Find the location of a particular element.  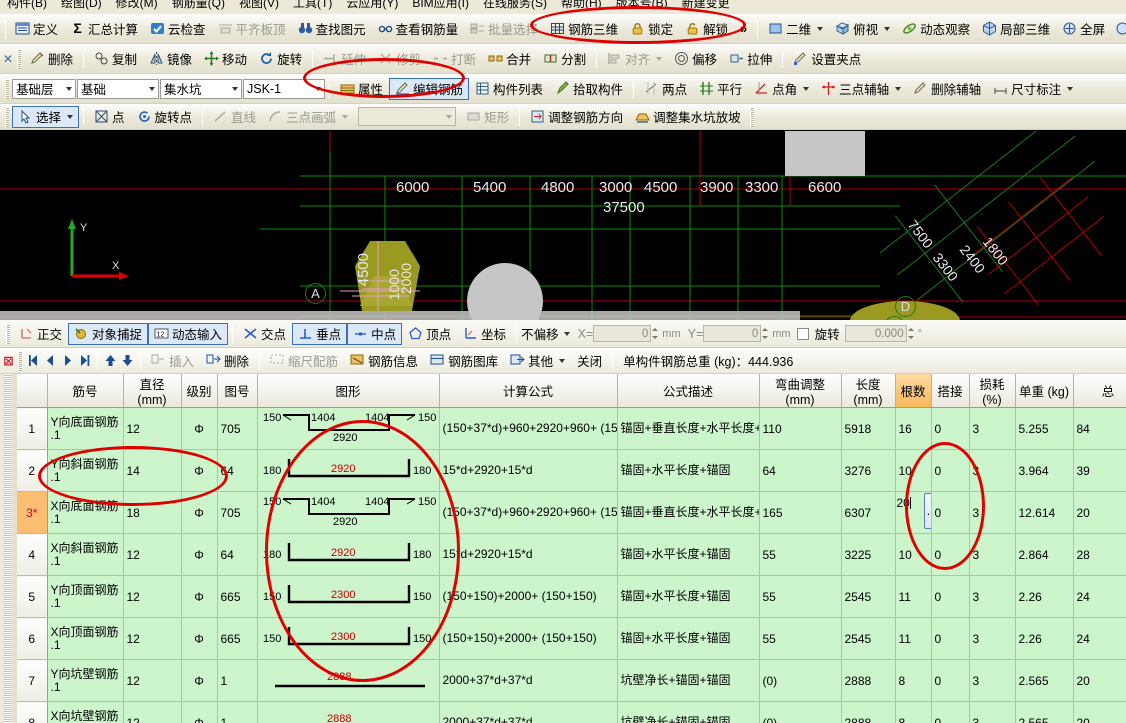

fullscreen-button: 全屏 is located at coordinates (1083, 29).